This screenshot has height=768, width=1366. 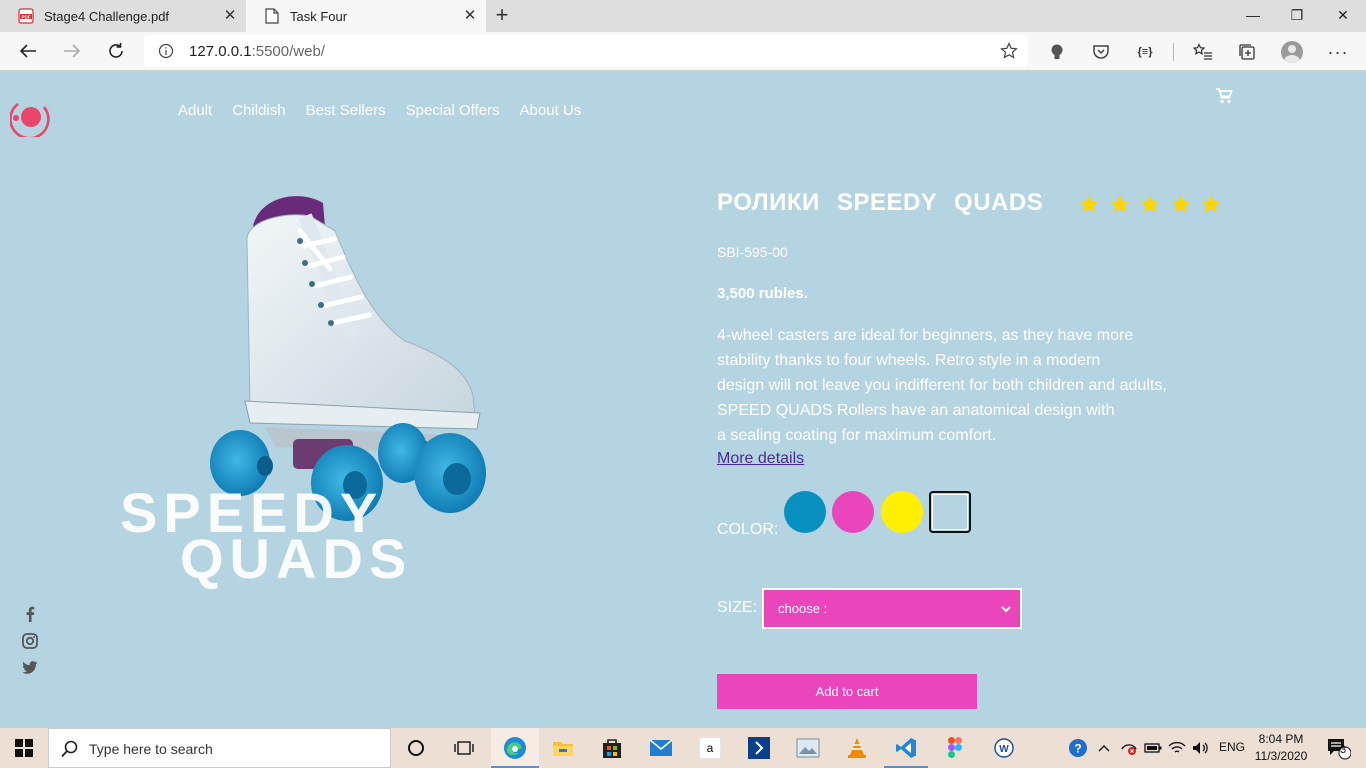 I want to click on size-select: choose :, so click(x=892, y=608).